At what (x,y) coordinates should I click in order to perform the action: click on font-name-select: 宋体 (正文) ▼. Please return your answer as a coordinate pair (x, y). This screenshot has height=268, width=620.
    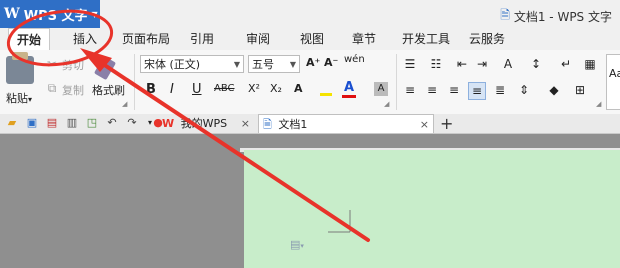
    Looking at the image, I should click on (192, 64).